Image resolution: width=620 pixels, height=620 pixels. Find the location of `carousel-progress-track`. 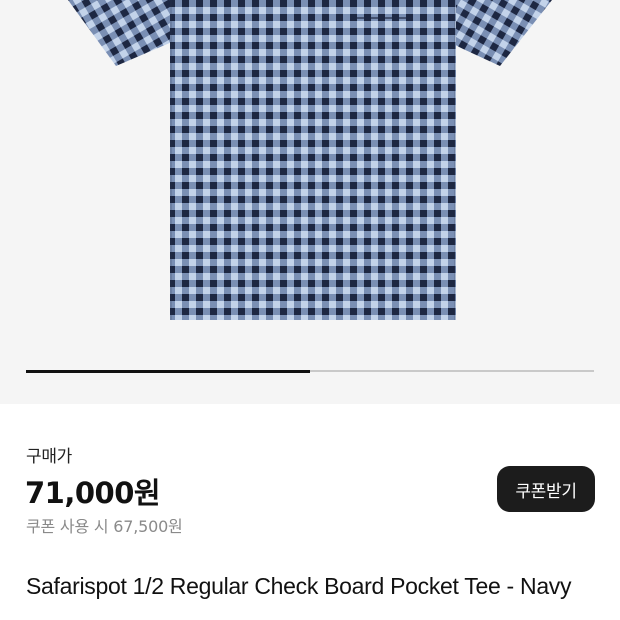

carousel-progress-track is located at coordinates (310, 371).